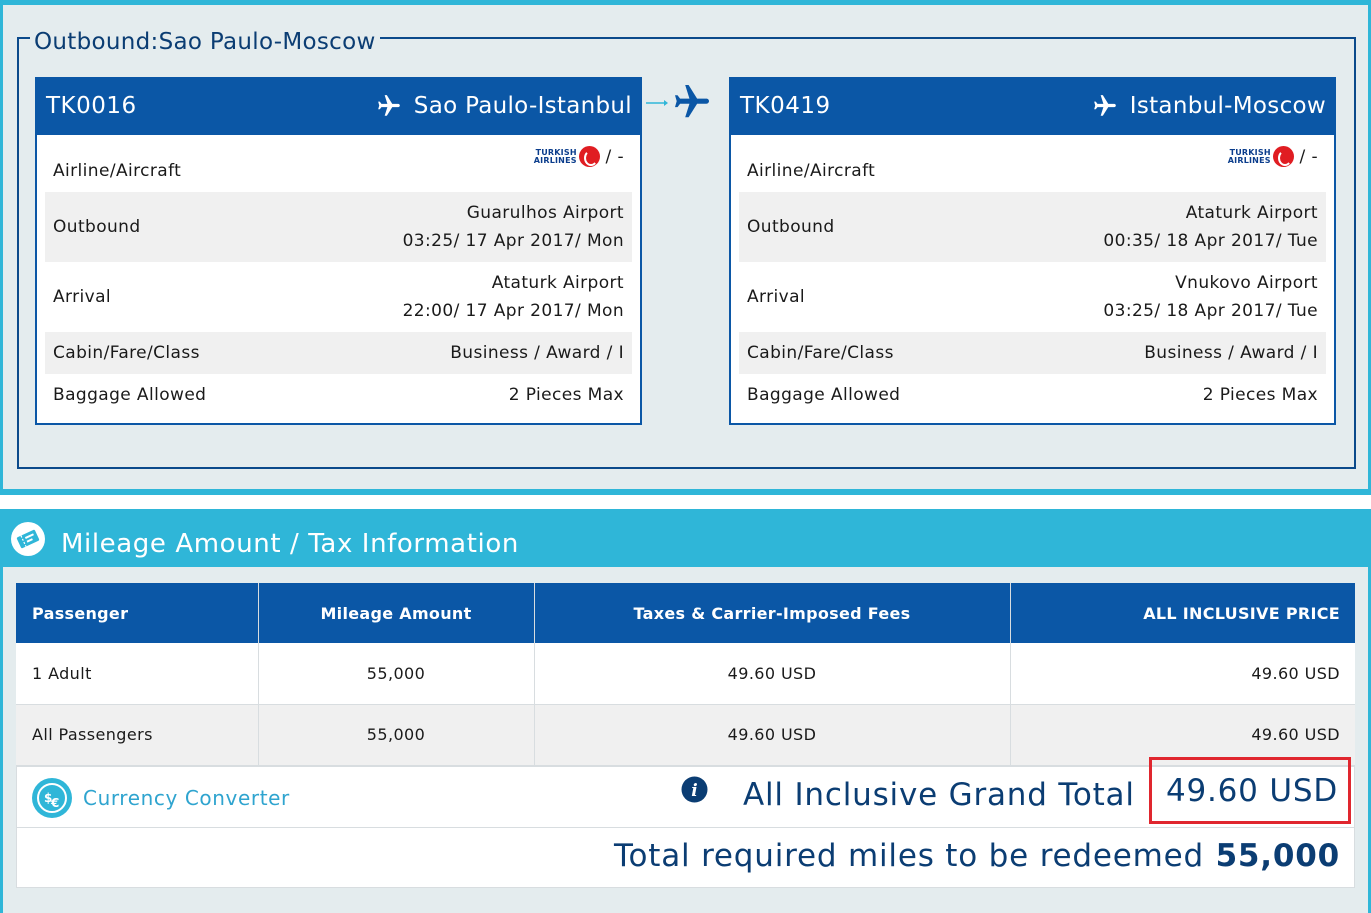 The width and height of the screenshot is (1371, 913). I want to click on outbound-time: 00:35/ 18 Apr 2017/ Tue, so click(1210, 241).